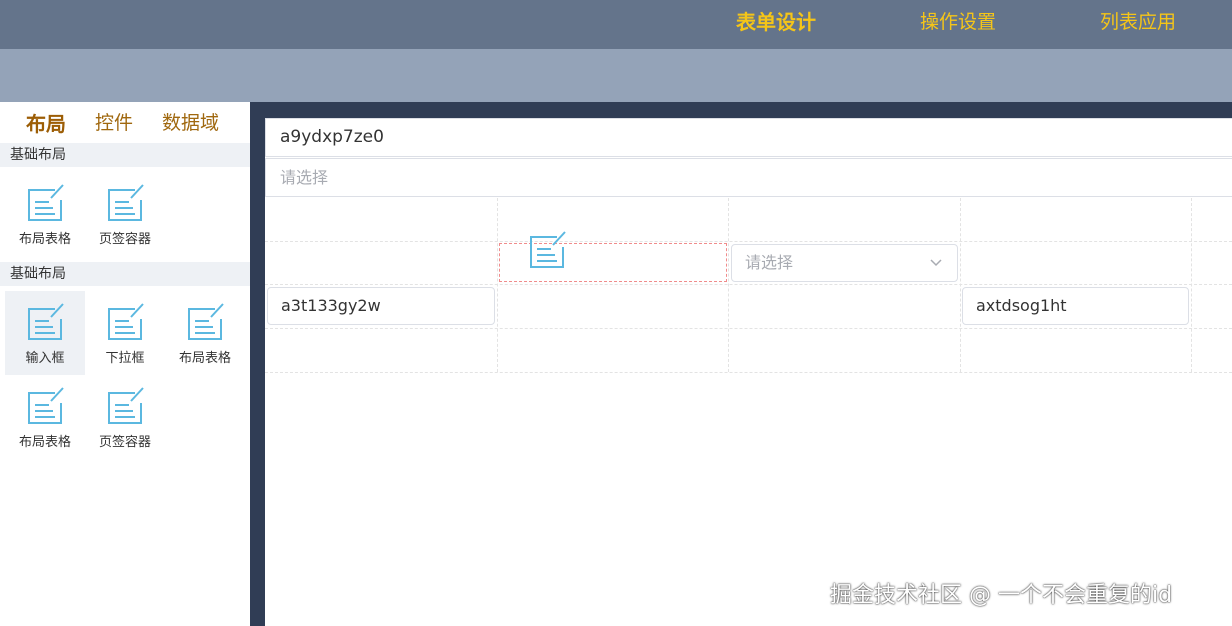 The image size is (1232, 626). Describe the element at coordinates (548, 249) in the screenshot. I see `dragging-form-edit-icon` at that location.